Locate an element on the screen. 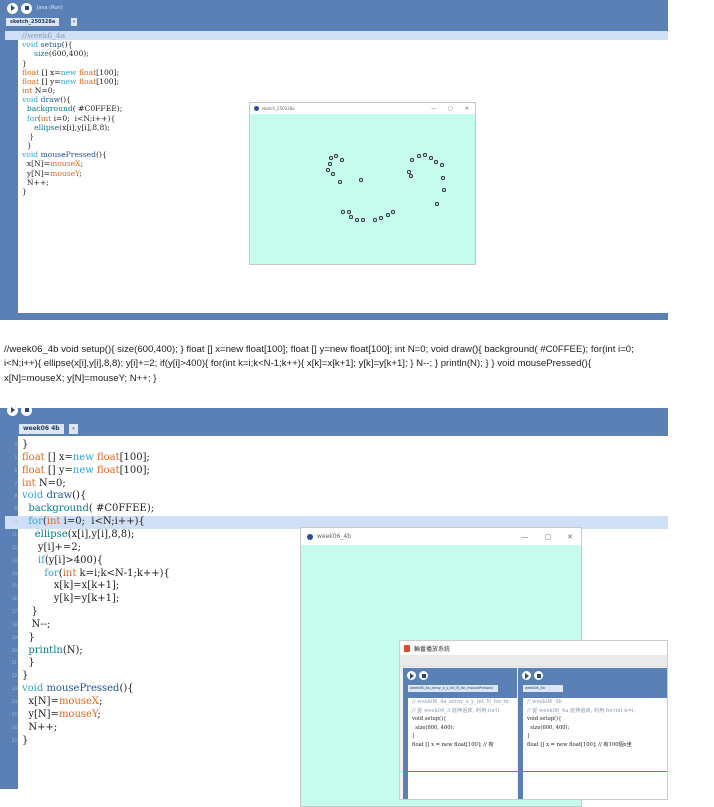 The height and width of the screenshot is (807, 714). code-line: // week06_4a_array_x_y_int_N_for_m is located at coordinates (464, 702).